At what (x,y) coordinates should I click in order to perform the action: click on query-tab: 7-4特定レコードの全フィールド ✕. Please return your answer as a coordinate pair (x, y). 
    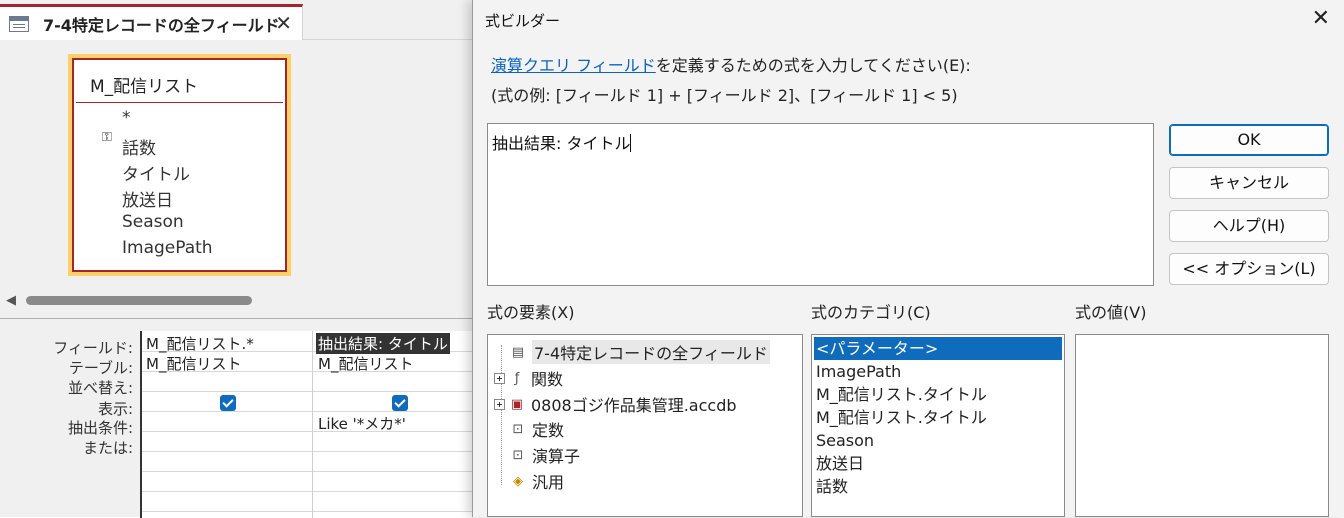
    Looking at the image, I should click on (151, 22).